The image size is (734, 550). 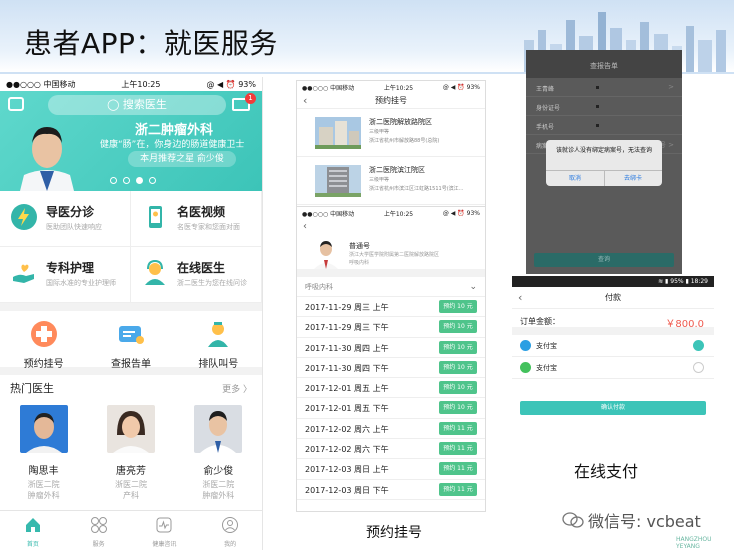 I want to click on radio-unchecked, so click(x=698, y=367).